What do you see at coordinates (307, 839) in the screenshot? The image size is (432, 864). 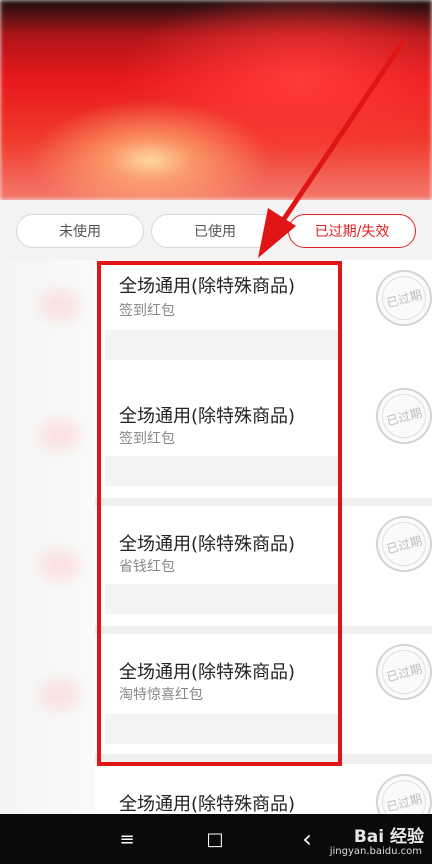 I see `back-icon: ‹` at bounding box center [307, 839].